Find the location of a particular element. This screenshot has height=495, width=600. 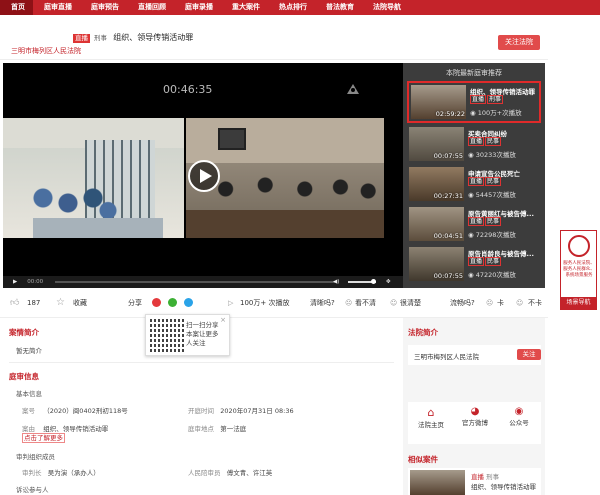

star-icon: ☆ is located at coordinates (60, 302).